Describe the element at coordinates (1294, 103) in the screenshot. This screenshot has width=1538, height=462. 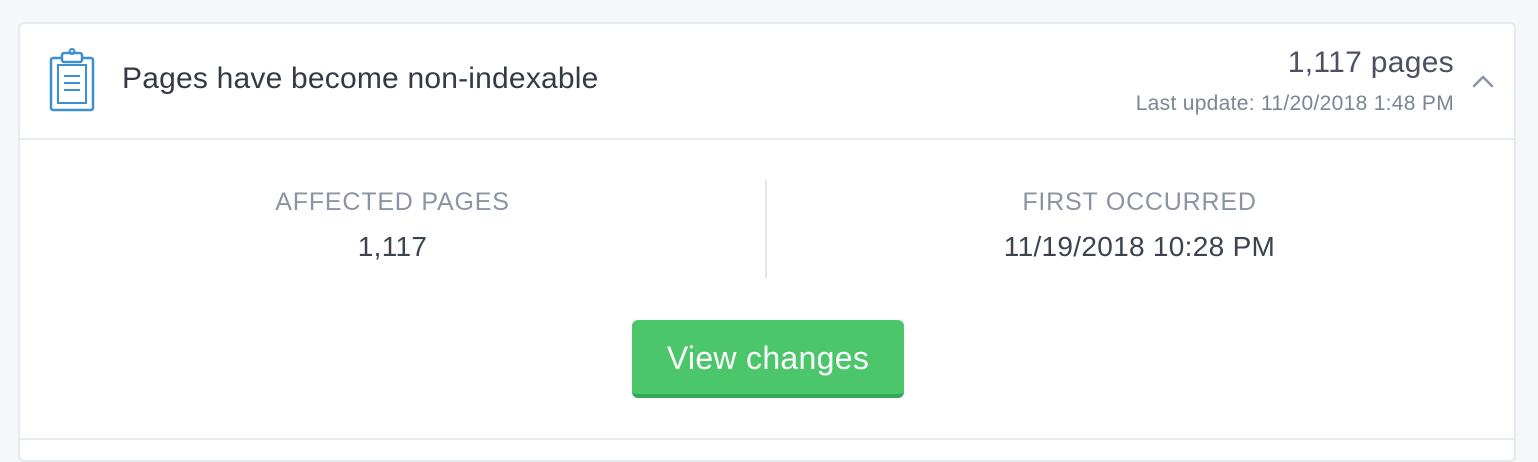
I see `last-update: Last update: 11/20/2018 1:48 PM` at that location.